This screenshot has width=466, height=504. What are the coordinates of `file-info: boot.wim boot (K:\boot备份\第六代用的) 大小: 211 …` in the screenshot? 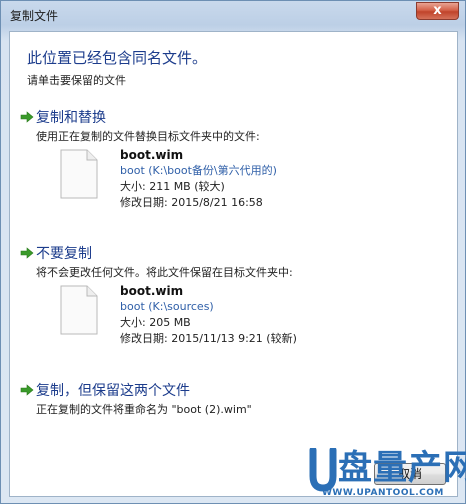 It's located at (198, 179).